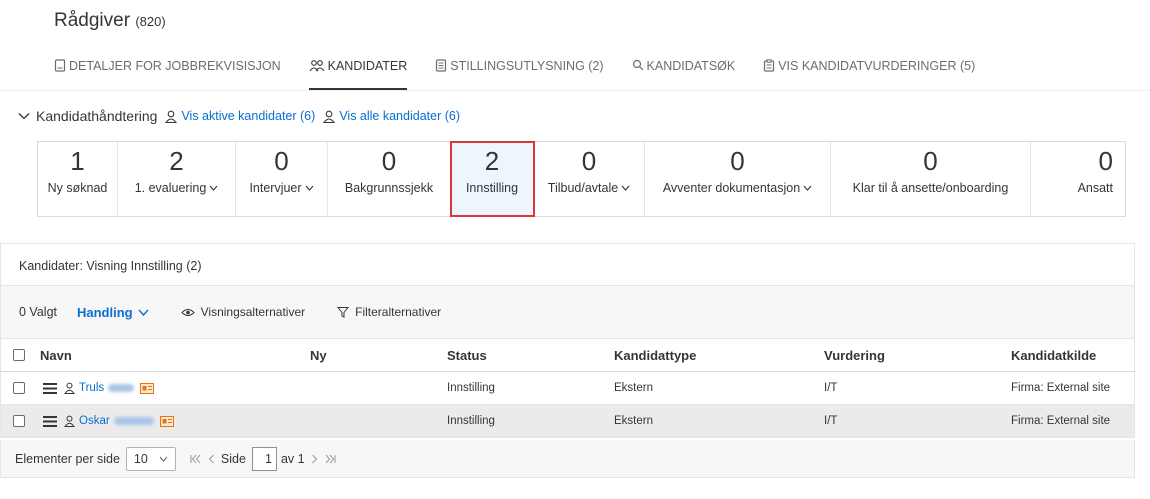 The height and width of the screenshot is (499, 1150). Describe the element at coordinates (140, 458) in the screenshot. I see `items-per-page-value: 10` at that location.